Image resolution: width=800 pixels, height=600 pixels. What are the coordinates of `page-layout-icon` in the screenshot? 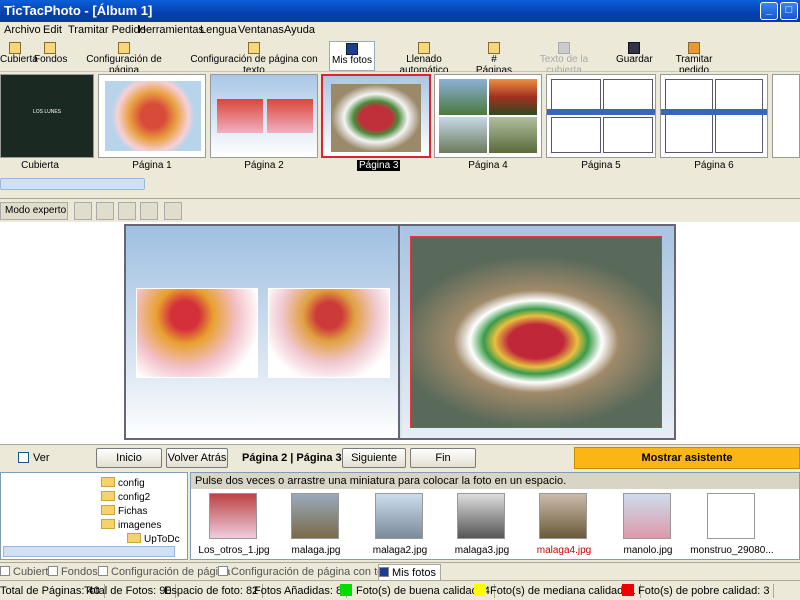 It's located at (124, 48).